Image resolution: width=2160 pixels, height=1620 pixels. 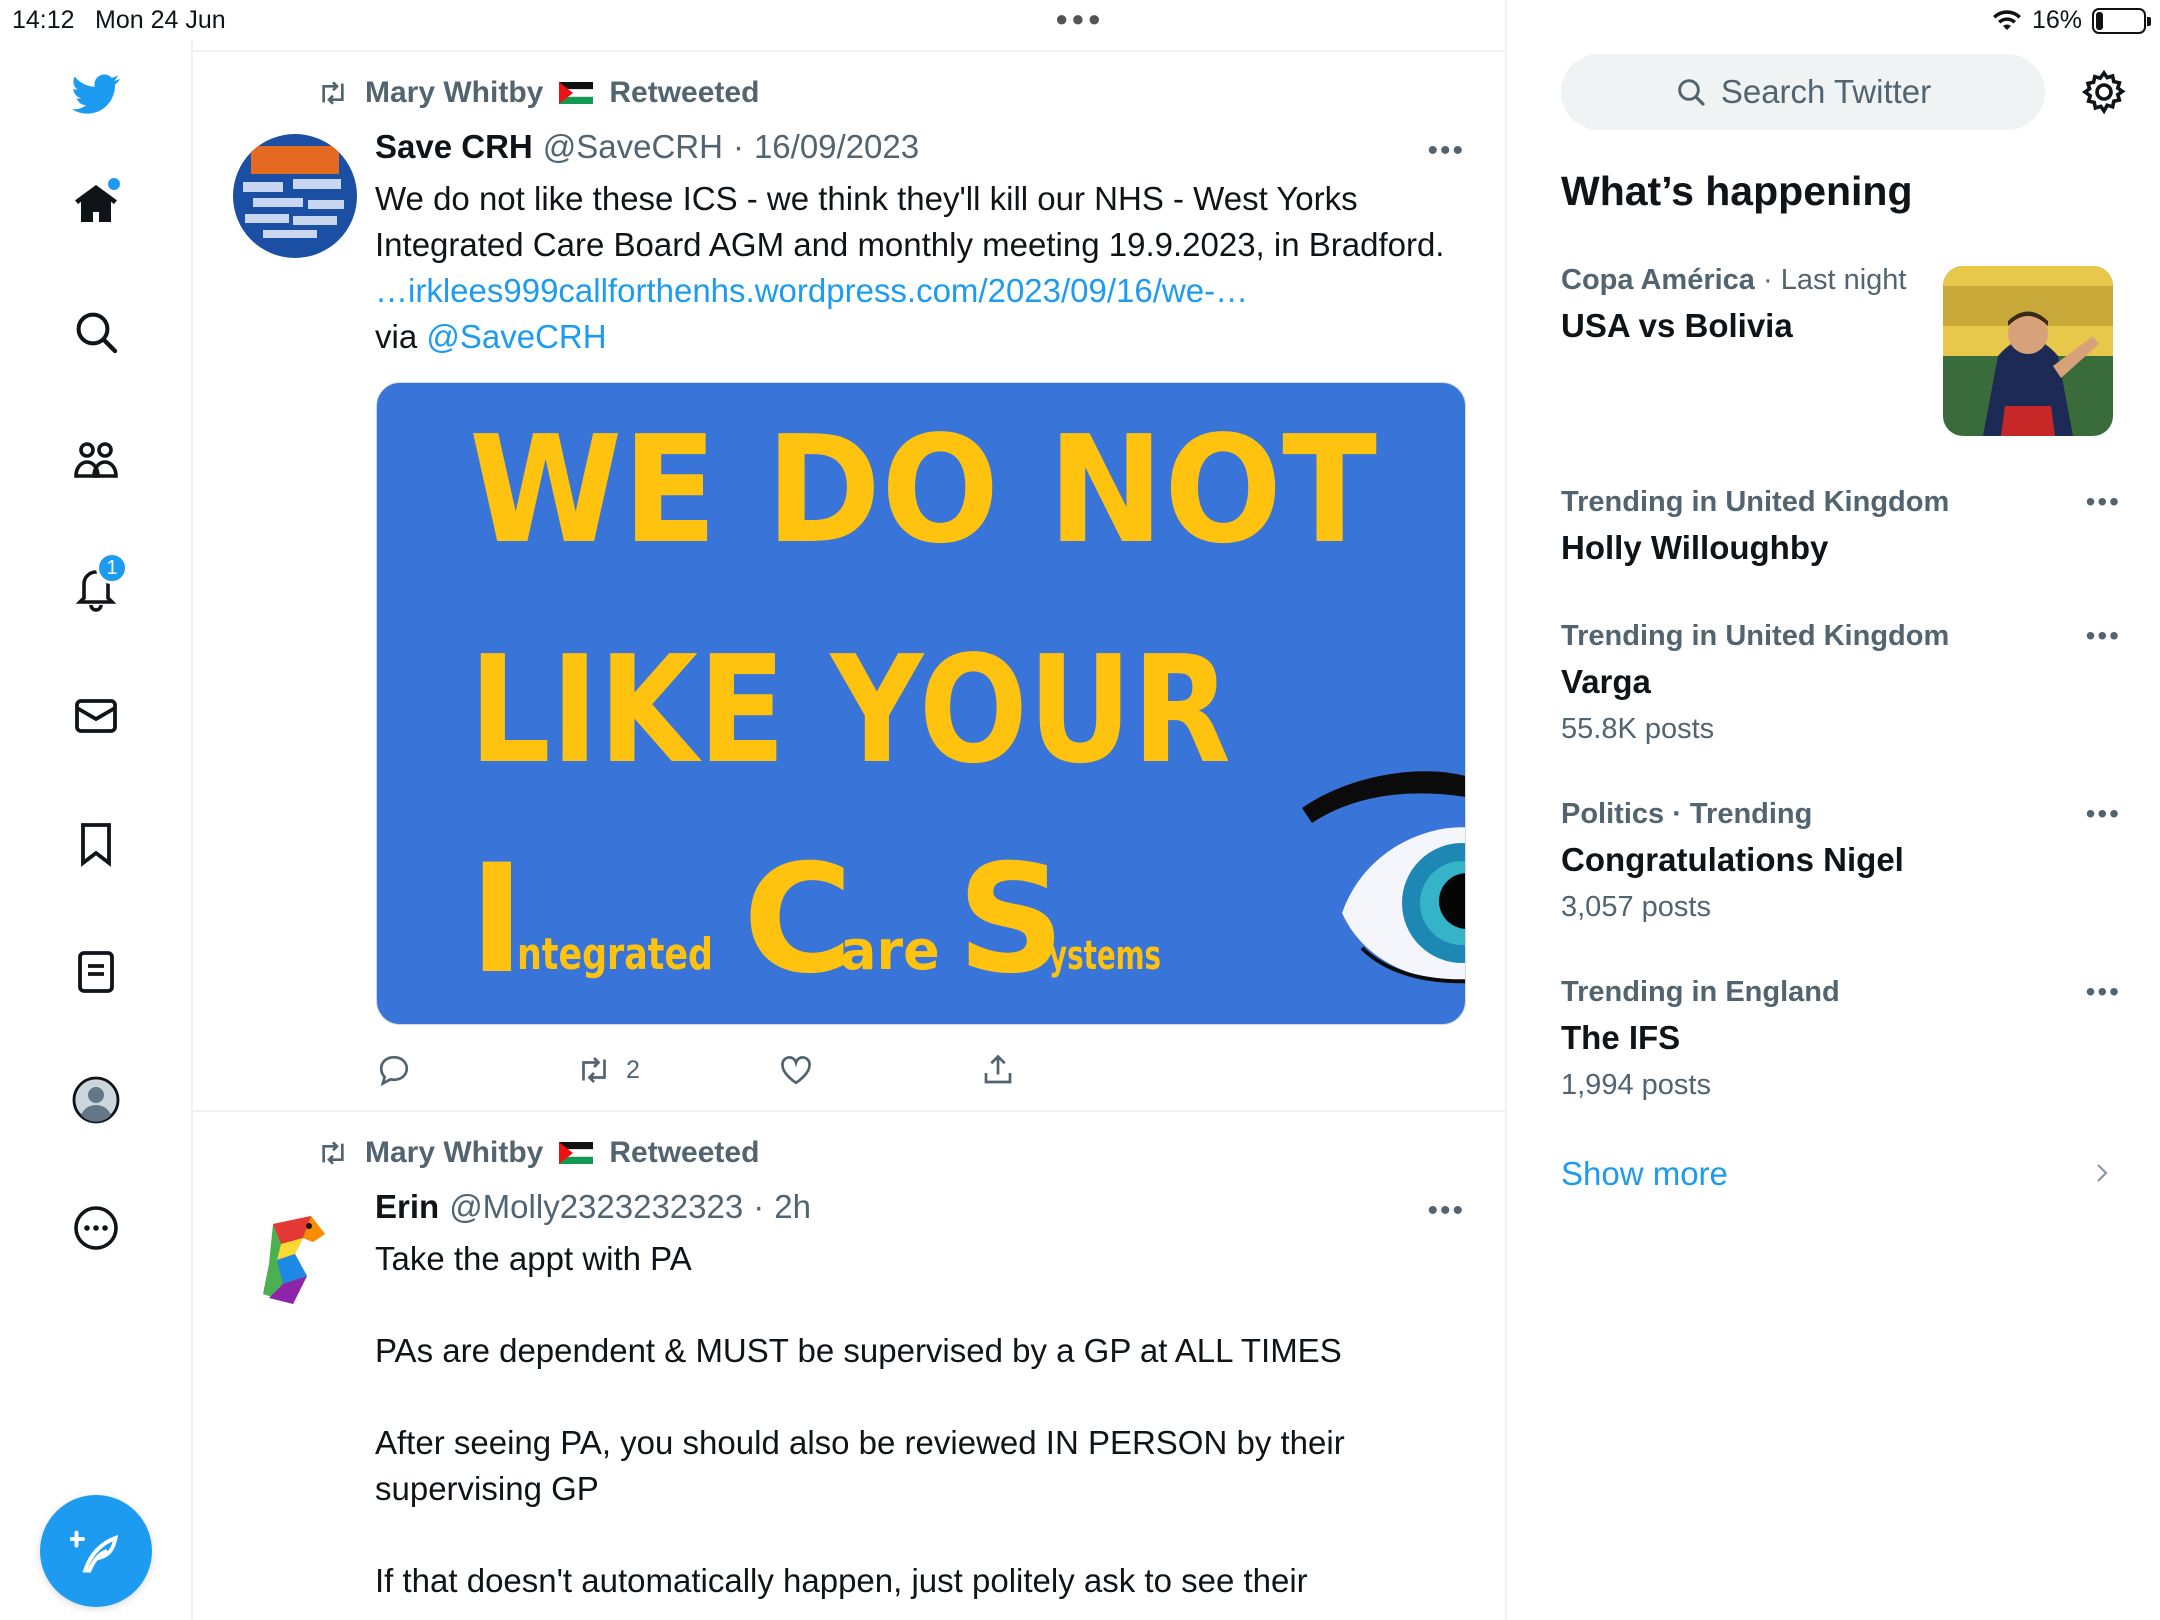 I want to click on communities-icon, so click(x=96, y=460).